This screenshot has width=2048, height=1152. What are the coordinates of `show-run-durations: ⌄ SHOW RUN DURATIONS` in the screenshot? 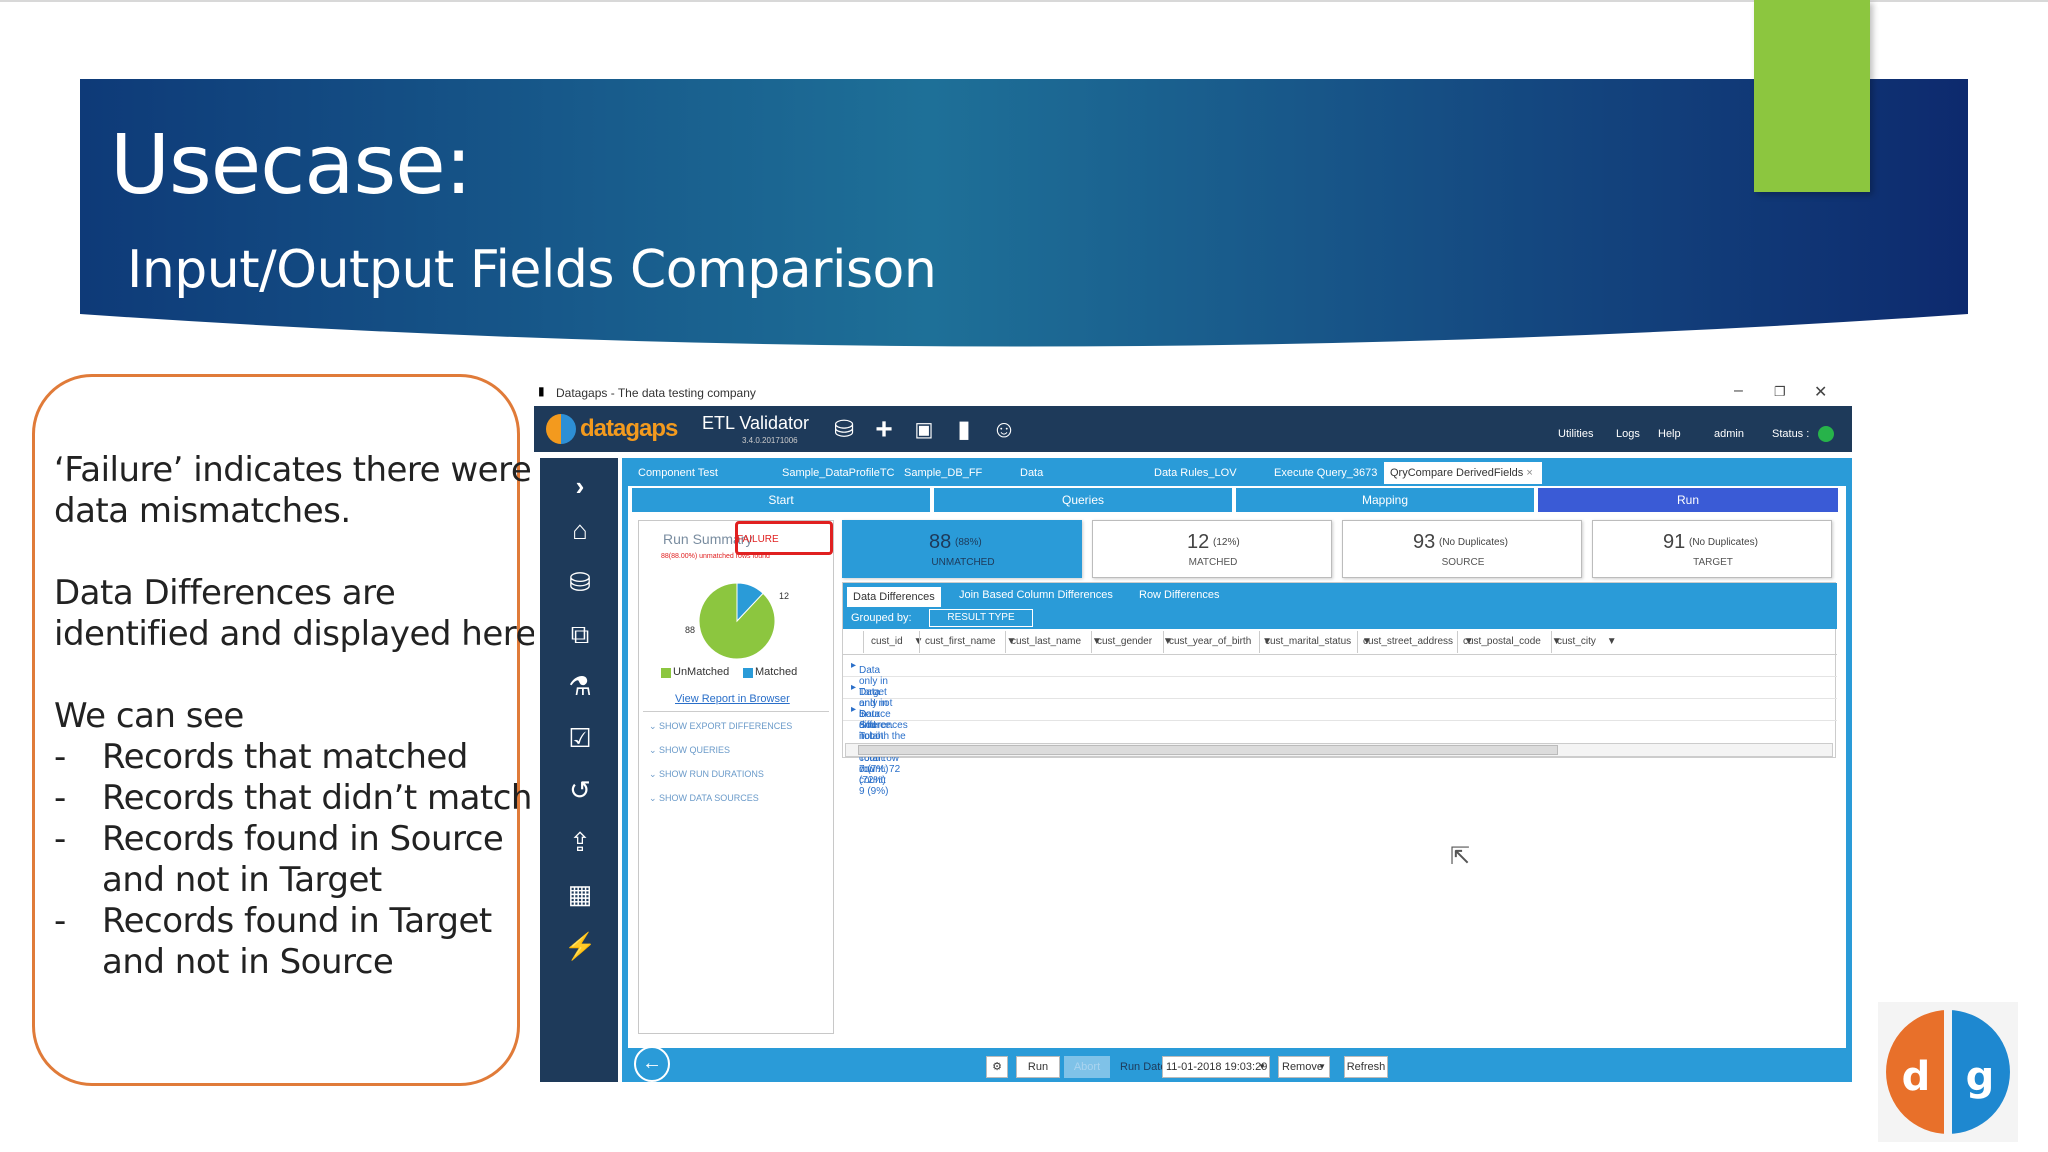 It's located at (706, 774).